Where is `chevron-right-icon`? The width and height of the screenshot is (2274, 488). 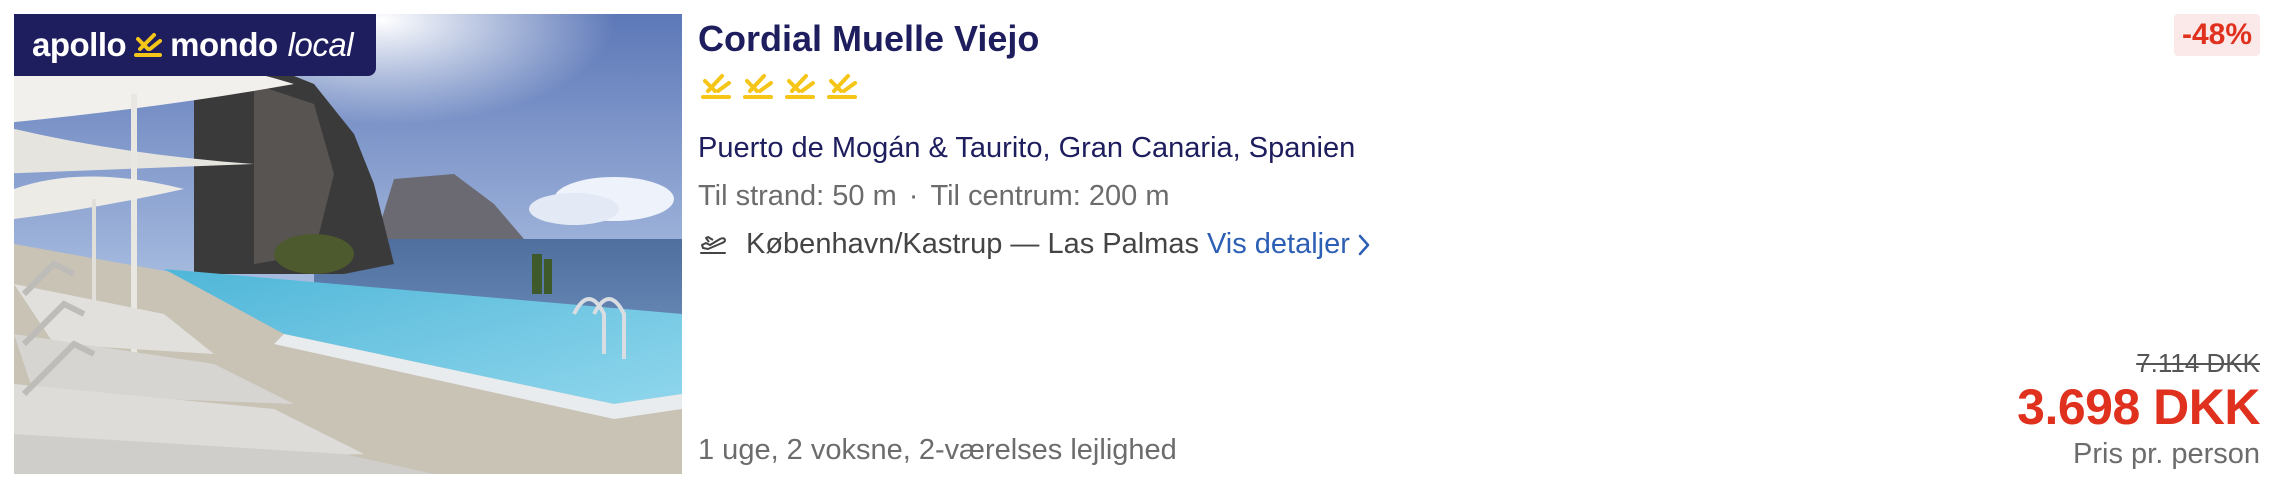 chevron-right-icon is located at coordinates (1364, 244).